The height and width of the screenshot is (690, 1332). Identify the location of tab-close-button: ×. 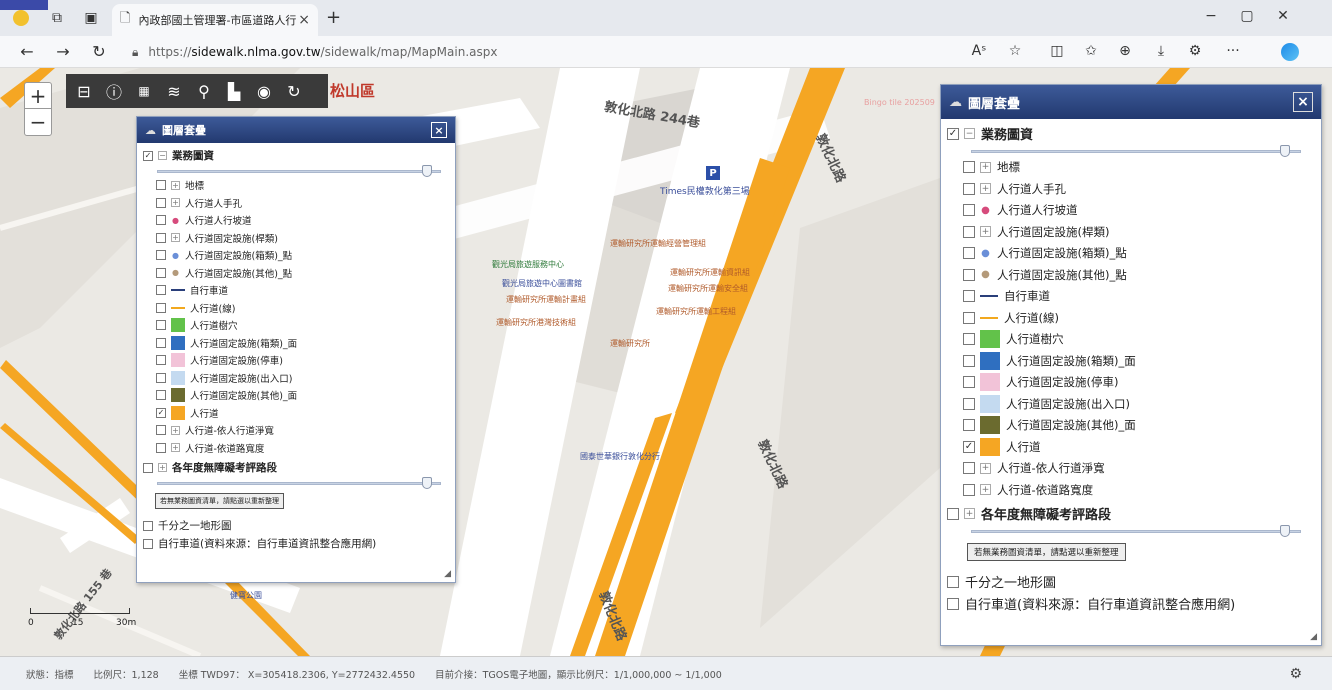
(304, 20).